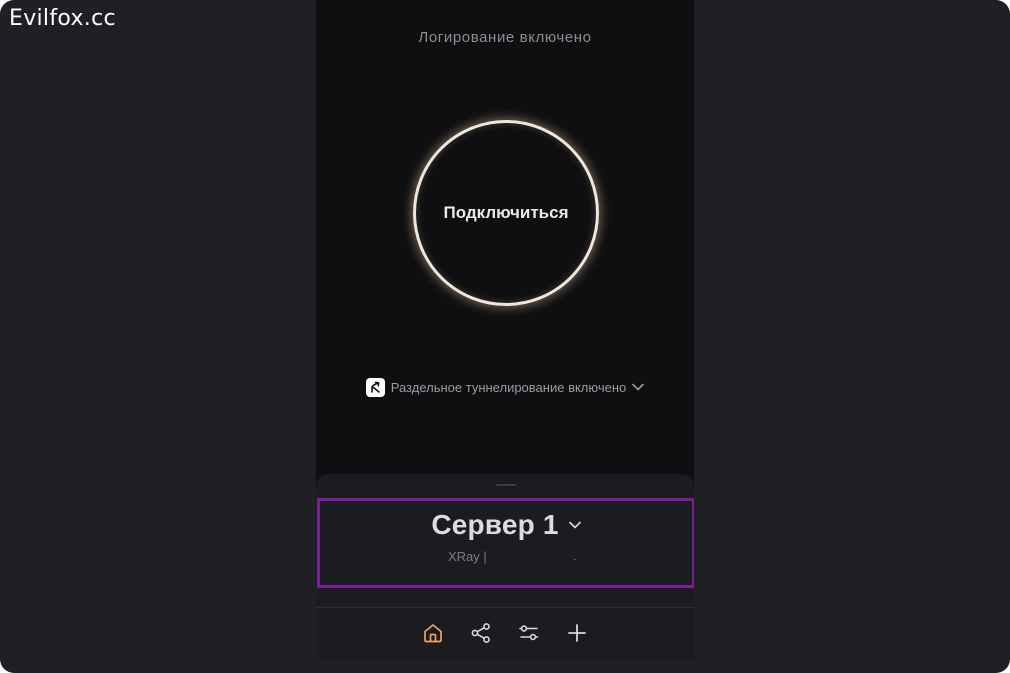 This screenshot has height=673, width=1010. I want to click on split-tunneling-toggle: Раздельное туннелирование включено, so click(505, 387).